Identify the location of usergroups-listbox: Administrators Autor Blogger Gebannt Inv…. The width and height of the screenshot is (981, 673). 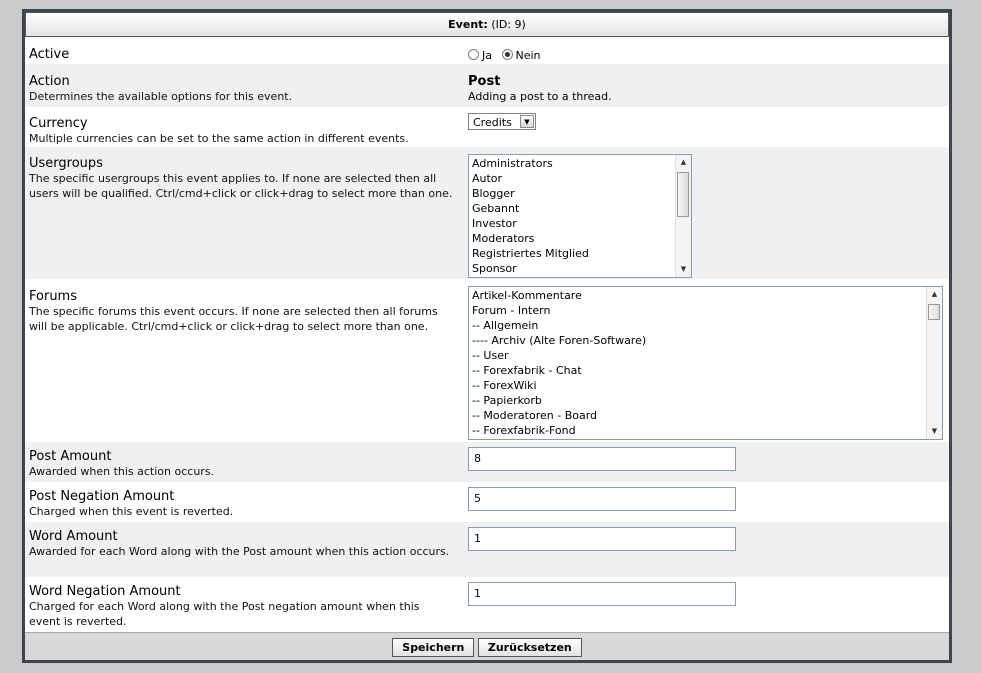
(580, 216).